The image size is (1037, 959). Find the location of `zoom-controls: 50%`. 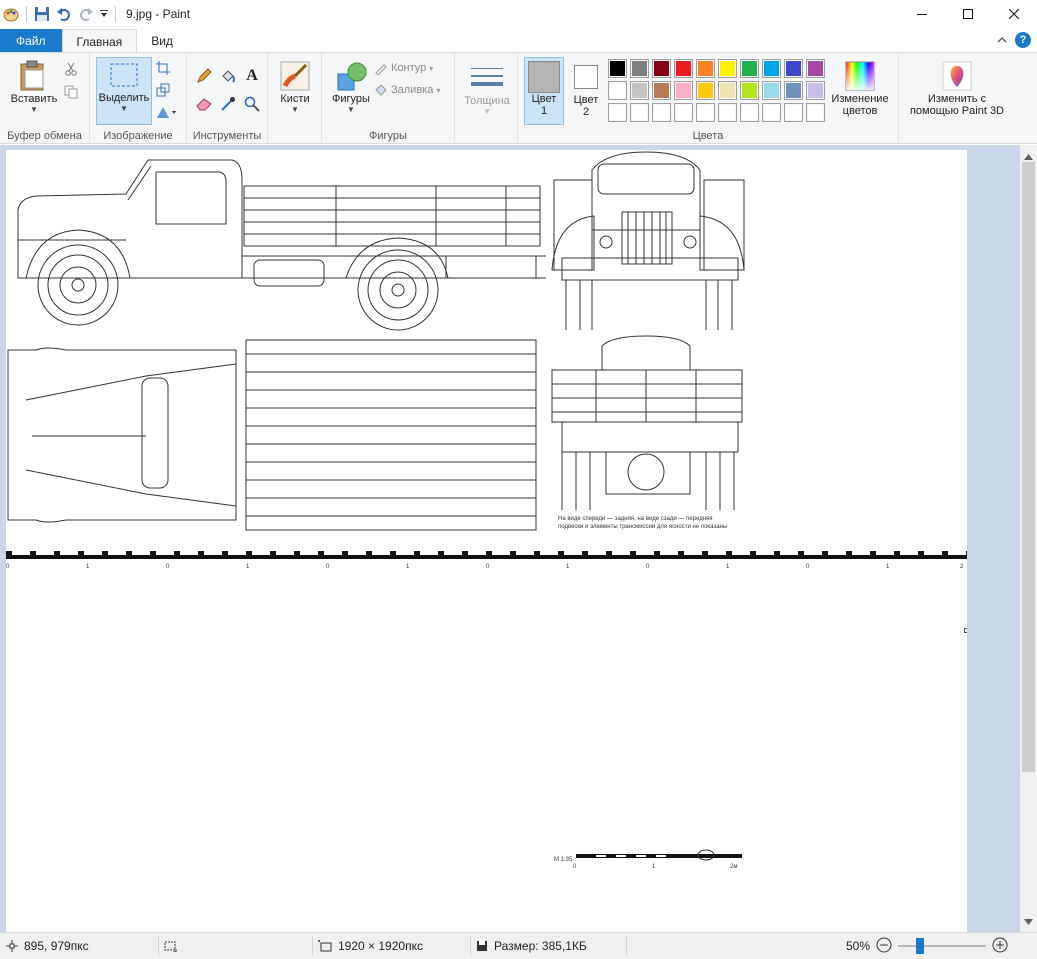

zoom-controls: 50% is located at coordinates (927, 946).